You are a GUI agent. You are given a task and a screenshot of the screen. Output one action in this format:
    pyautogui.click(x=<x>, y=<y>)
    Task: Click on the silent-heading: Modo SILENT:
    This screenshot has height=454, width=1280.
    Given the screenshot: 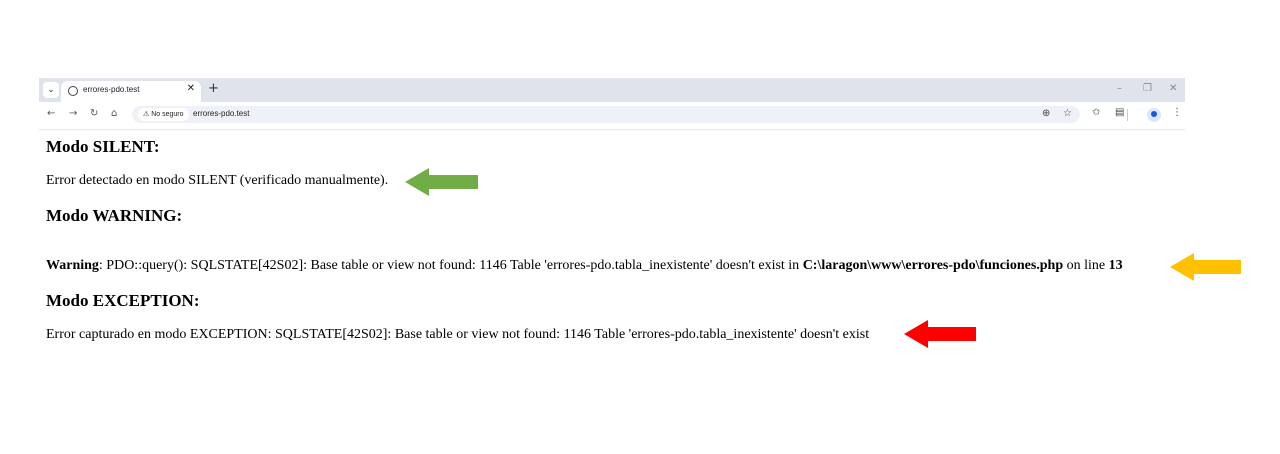 What is the action you would take?
    pyautogui.click(x=103, y=146)
    